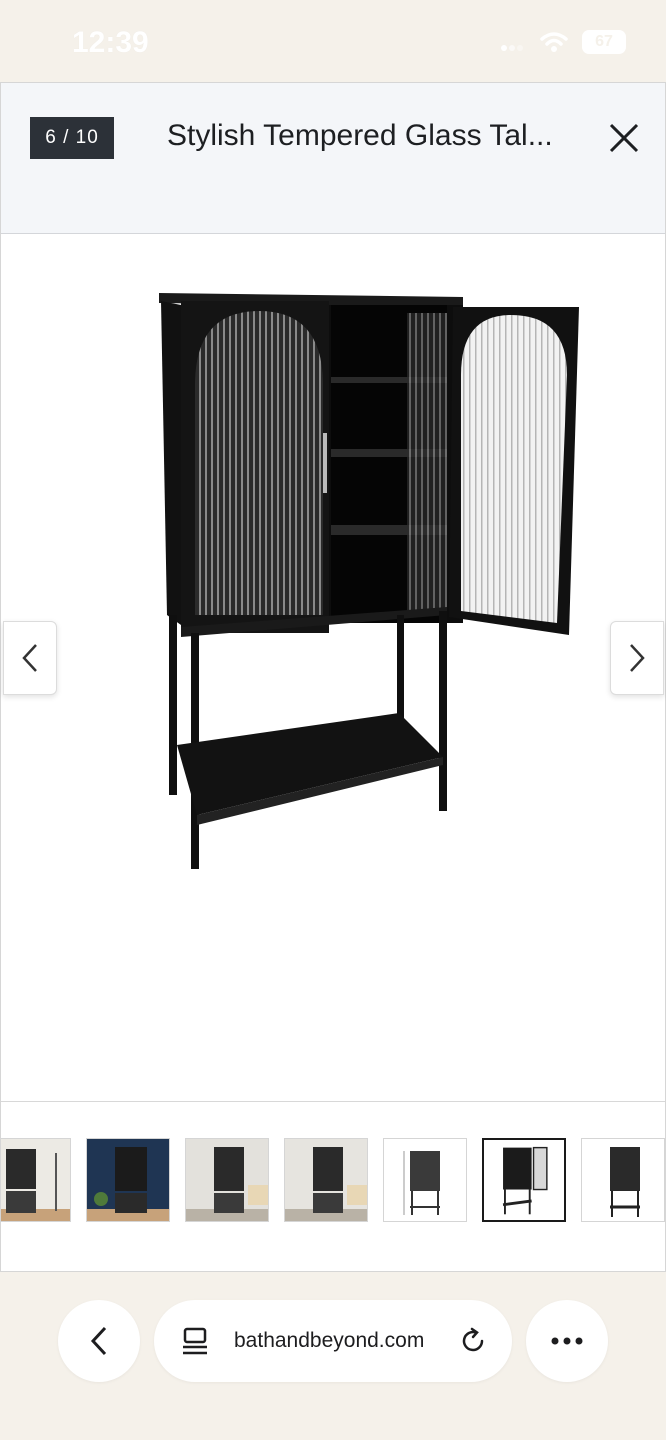 The image size is (666, 1440). I want to click on close-button, so click(624, 138).